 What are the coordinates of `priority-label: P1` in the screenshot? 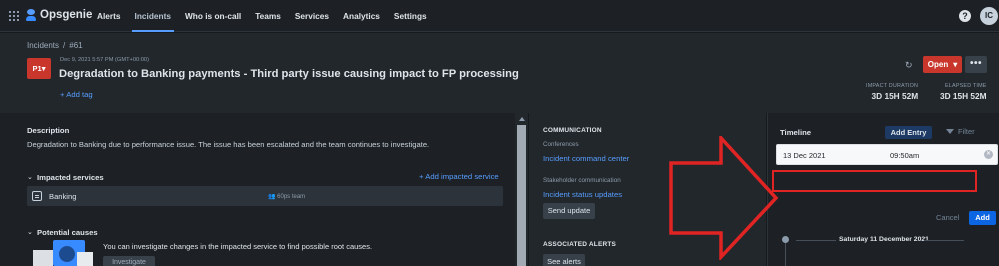 It's located at (37, 68).